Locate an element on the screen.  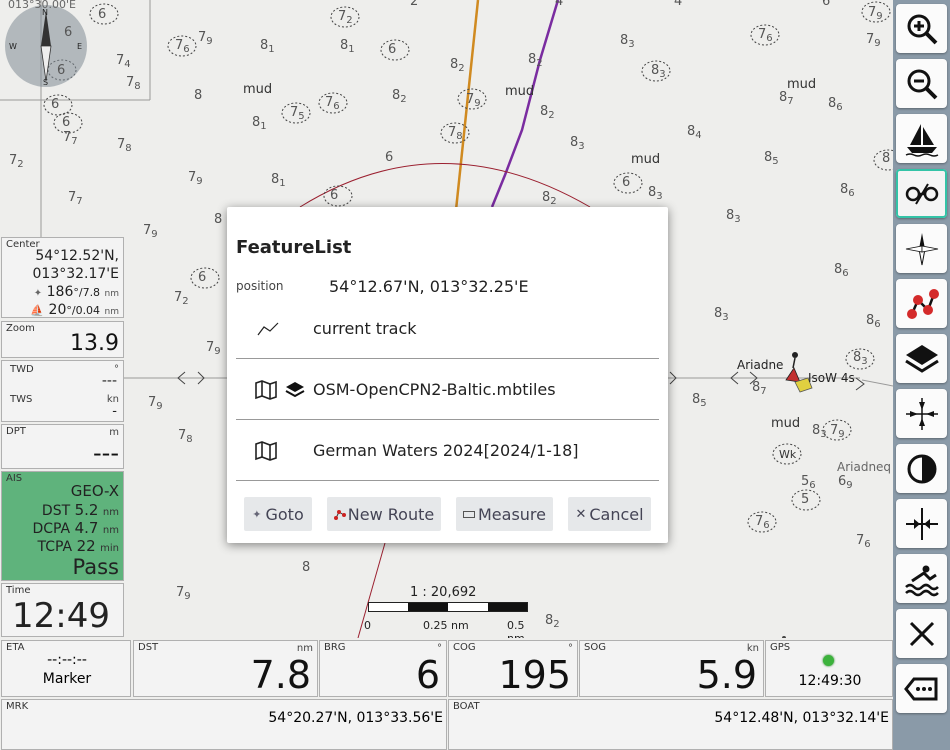
measure-button: Measure is located at coordinates (504, 514).